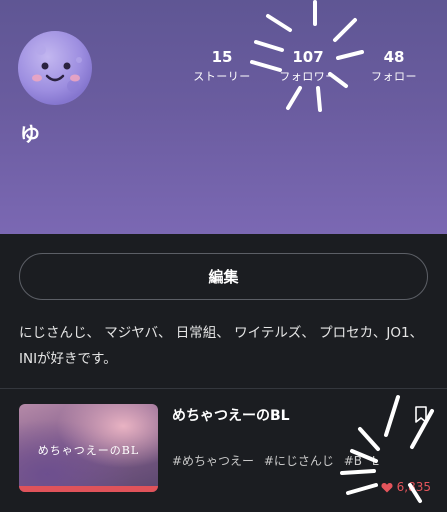  I want to click on like-count: 6,835, so click(406, 487).